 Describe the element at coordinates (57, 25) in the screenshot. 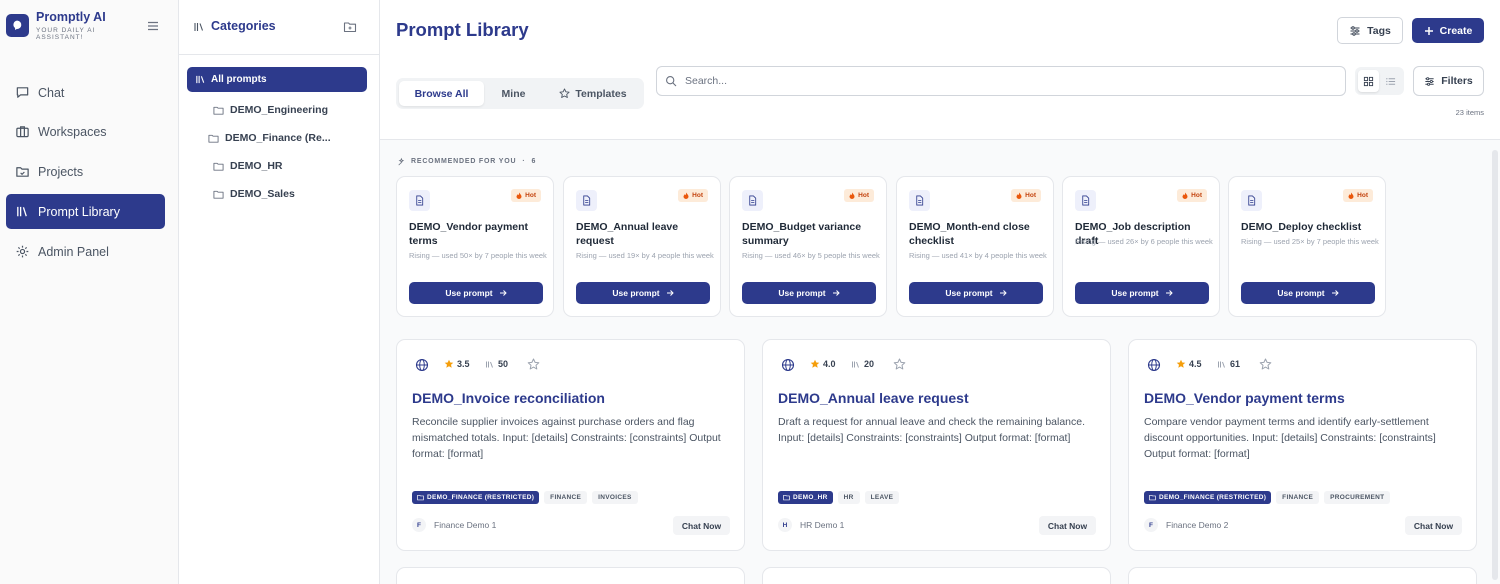

I see `brand: Promptly AI YOUR DAILY AI ASSISTANT!` at that location.